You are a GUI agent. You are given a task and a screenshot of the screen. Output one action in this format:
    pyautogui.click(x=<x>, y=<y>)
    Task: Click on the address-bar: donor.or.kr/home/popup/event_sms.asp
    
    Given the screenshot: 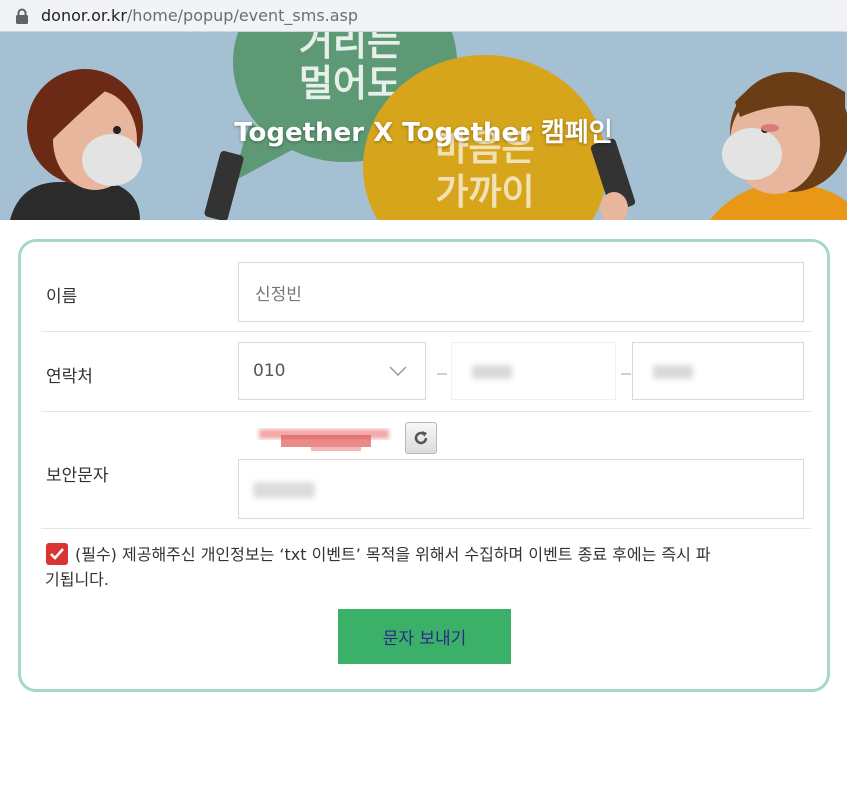 What is the action you would take?
    pyautogui.click(x=423, y=16)
    